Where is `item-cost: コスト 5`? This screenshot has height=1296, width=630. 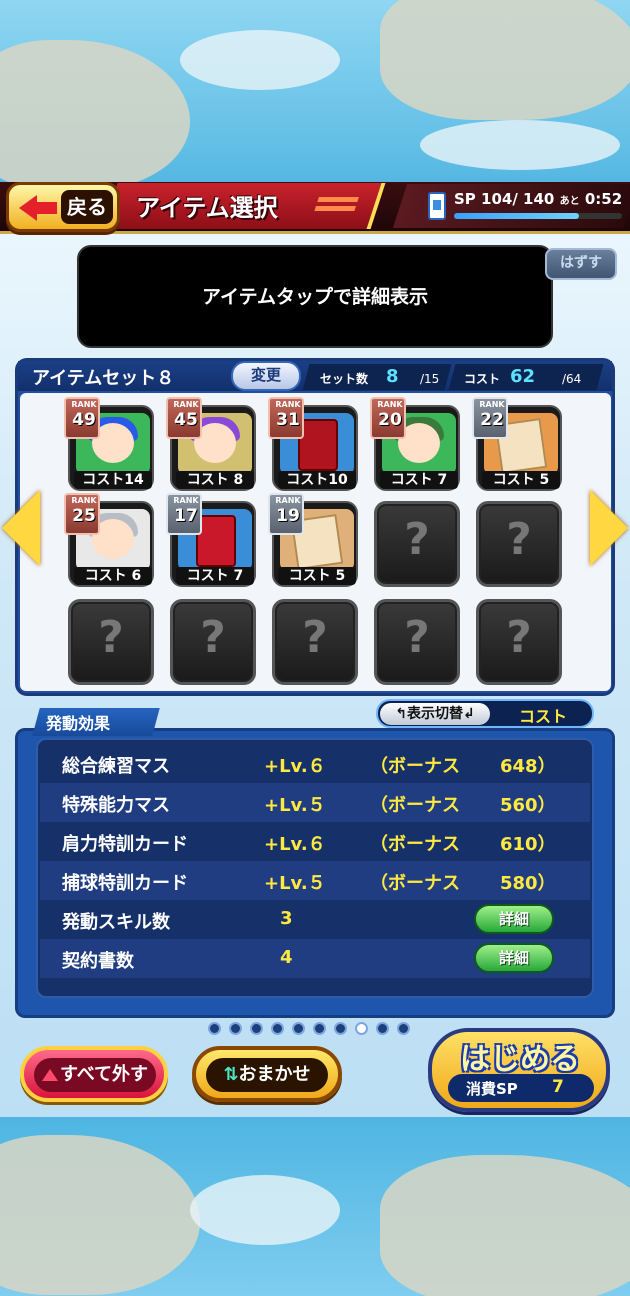 item-cost: コスト 5 is located at coordinates (521, 480).